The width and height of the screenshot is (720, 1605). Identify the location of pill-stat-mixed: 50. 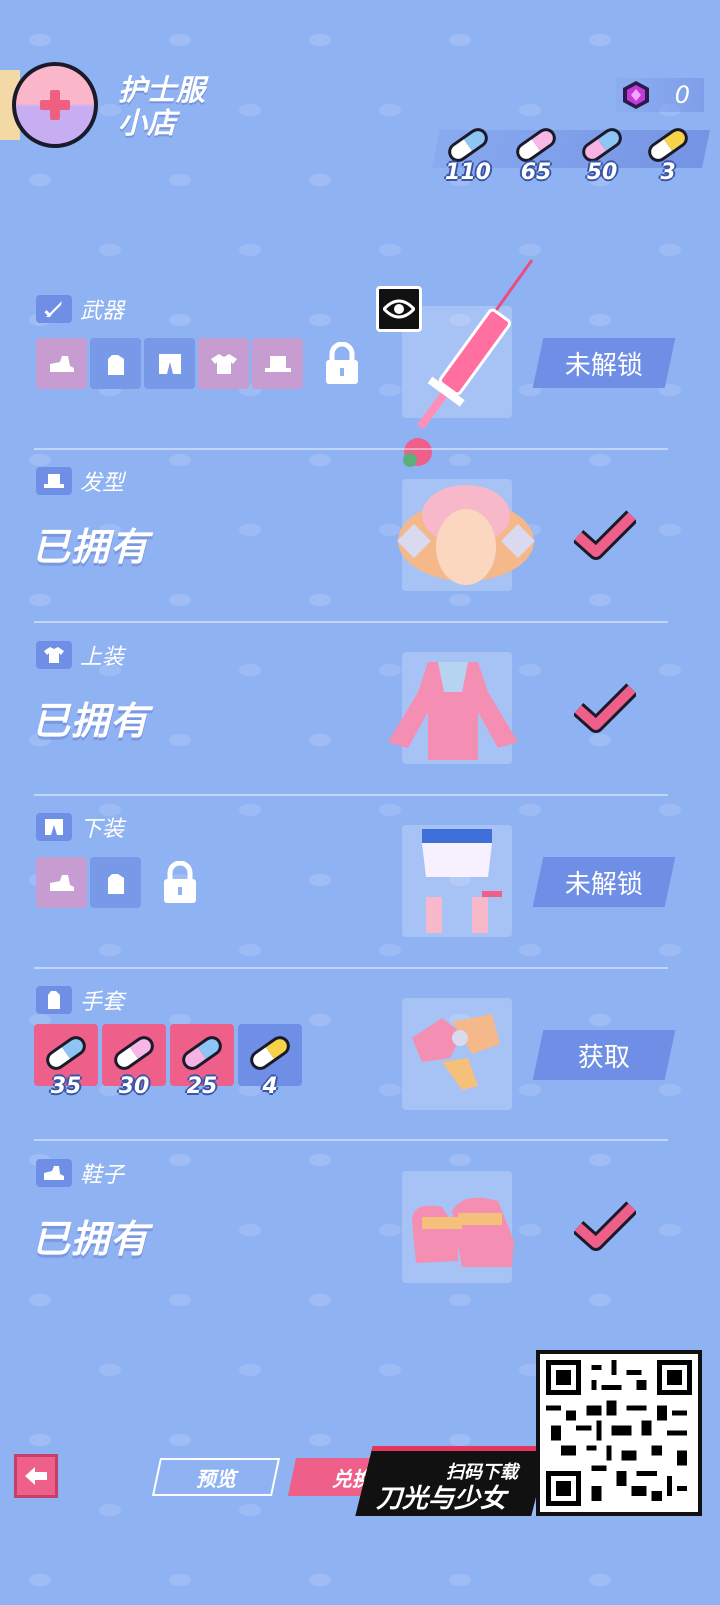
(602, 155).